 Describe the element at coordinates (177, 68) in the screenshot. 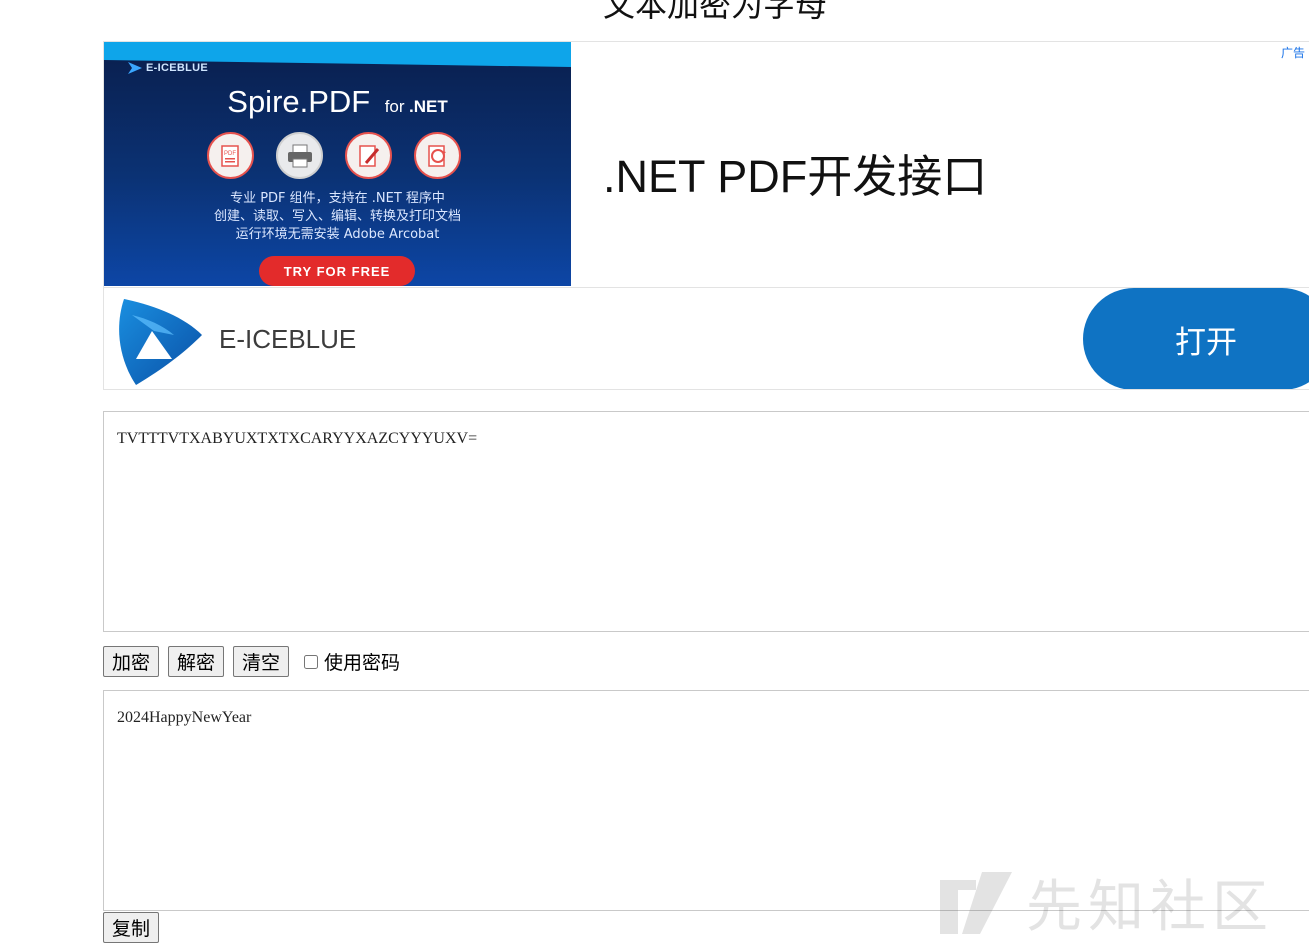

I see `banner-brand-text: E-ICEBLUE` at that location.